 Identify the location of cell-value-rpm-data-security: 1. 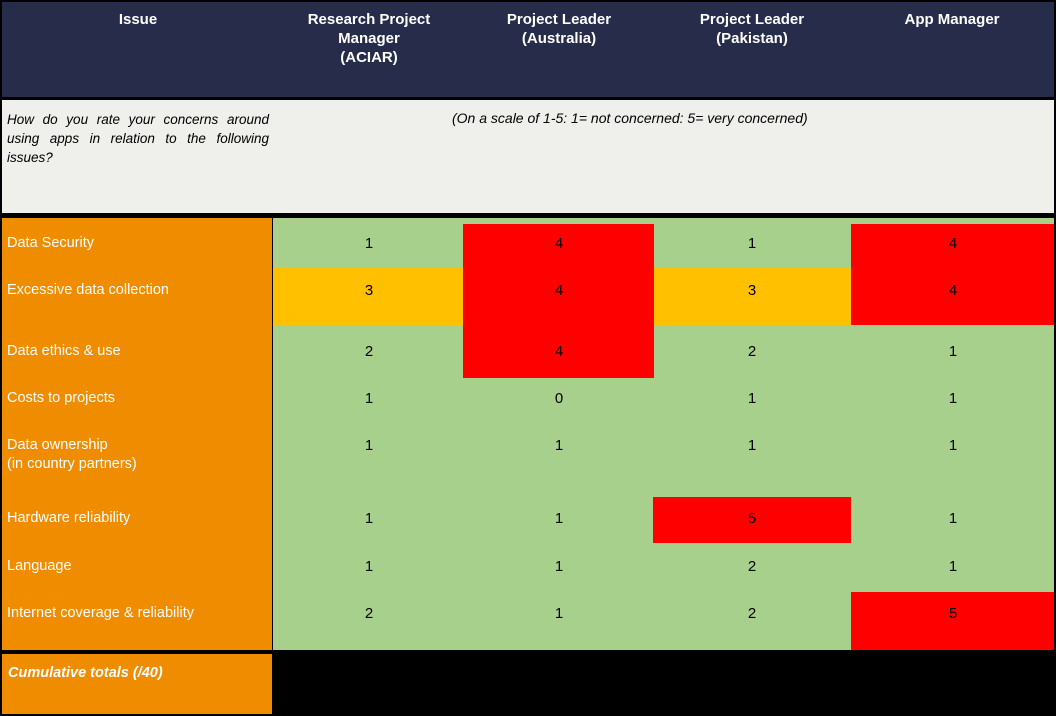
(369, 243).